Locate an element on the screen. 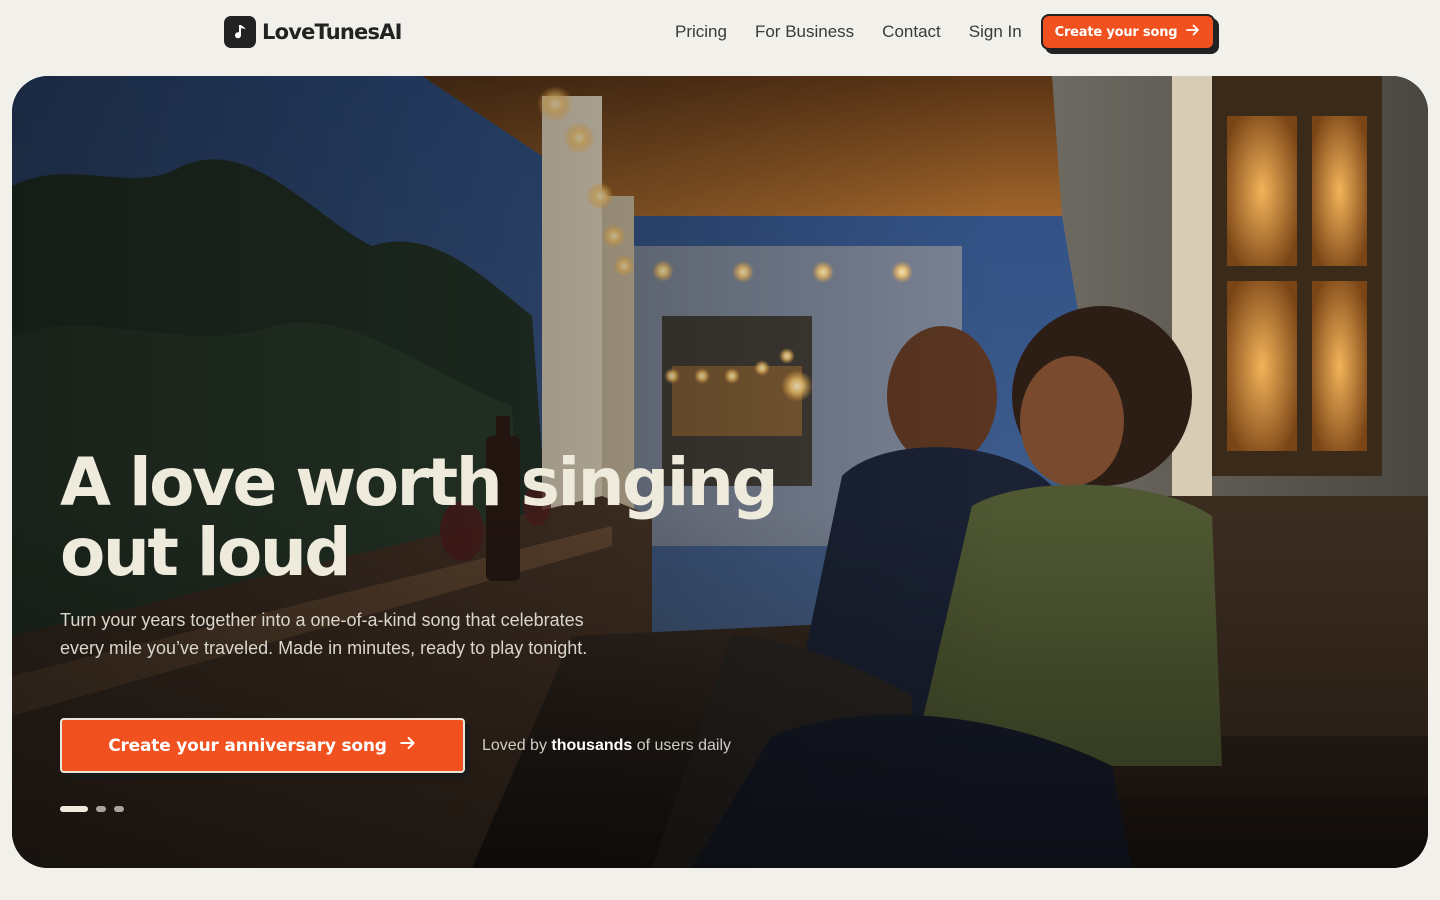  header-cta-container: Create your song is located at coordinates (1130, 34).